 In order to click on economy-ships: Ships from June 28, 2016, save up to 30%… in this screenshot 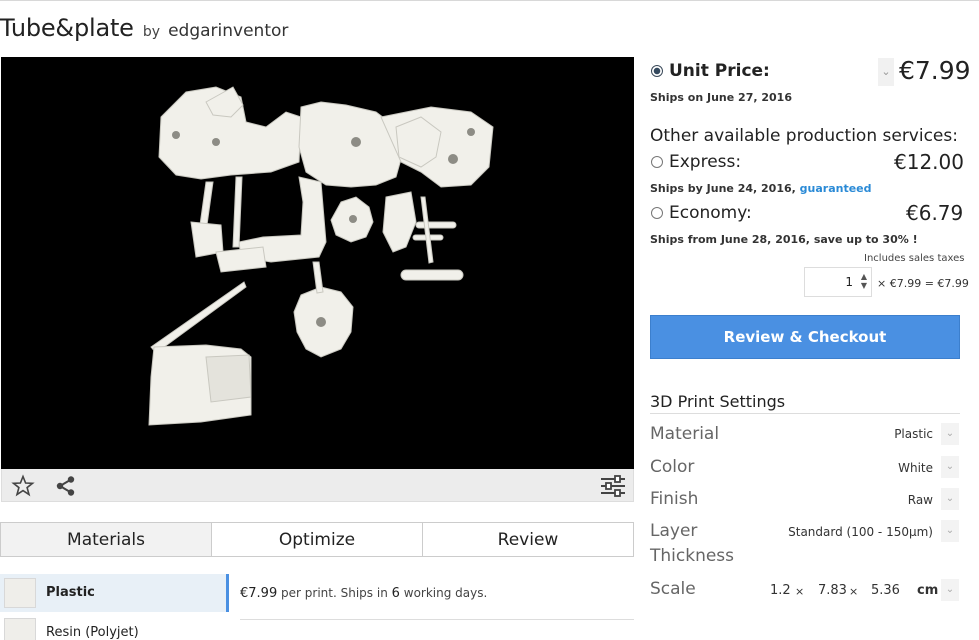, I will do `click(784, 239)`.